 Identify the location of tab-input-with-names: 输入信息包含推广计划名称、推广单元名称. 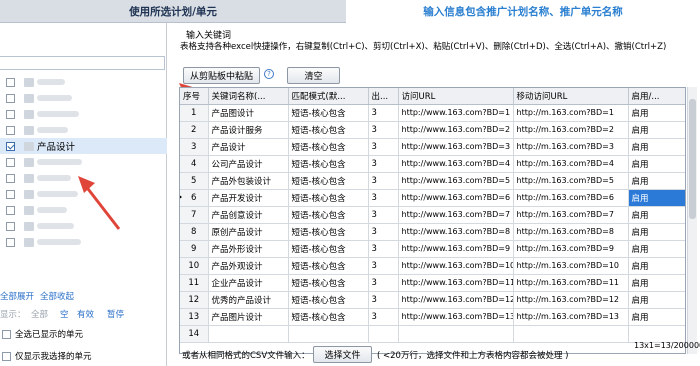
(523, 11).